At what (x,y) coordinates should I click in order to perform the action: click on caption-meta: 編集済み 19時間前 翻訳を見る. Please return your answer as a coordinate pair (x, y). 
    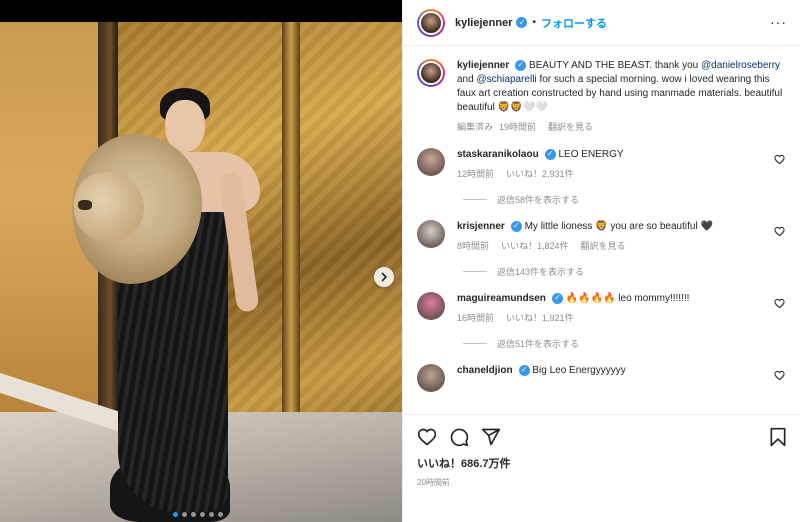
    Looking at the image, I should click on (622, 127).